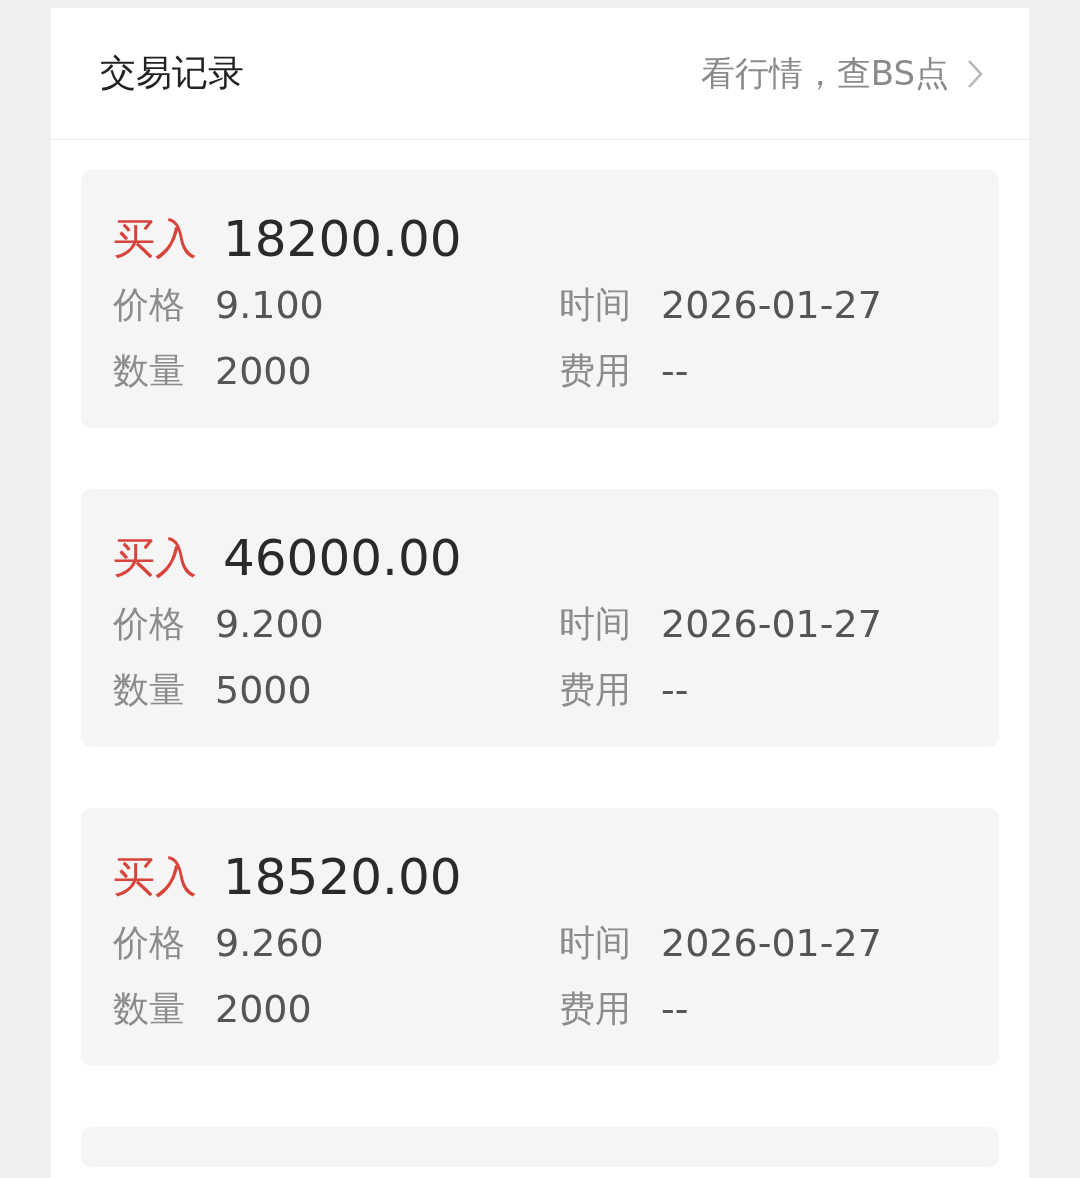 The width and height of the screenshot is (1080, 1178). Describe the element at coordinates (342, 239) in the screenshot. I see `trade-amount: 18200.00` at that location.